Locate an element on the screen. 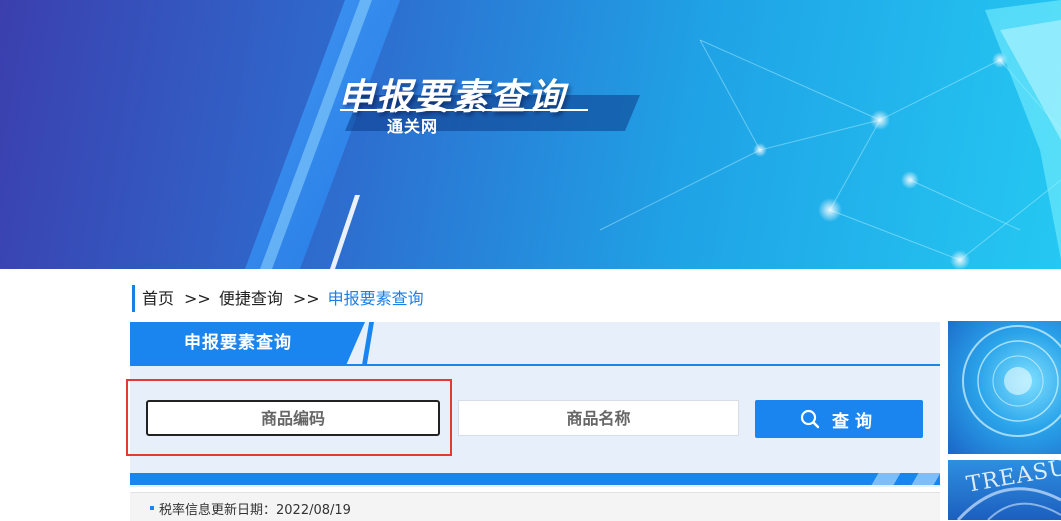 The width and height of the screenshot is (1061, 521). rate-update-text: 税率信息更新日期：2022/08/19 is located at coordinates (255, 510).